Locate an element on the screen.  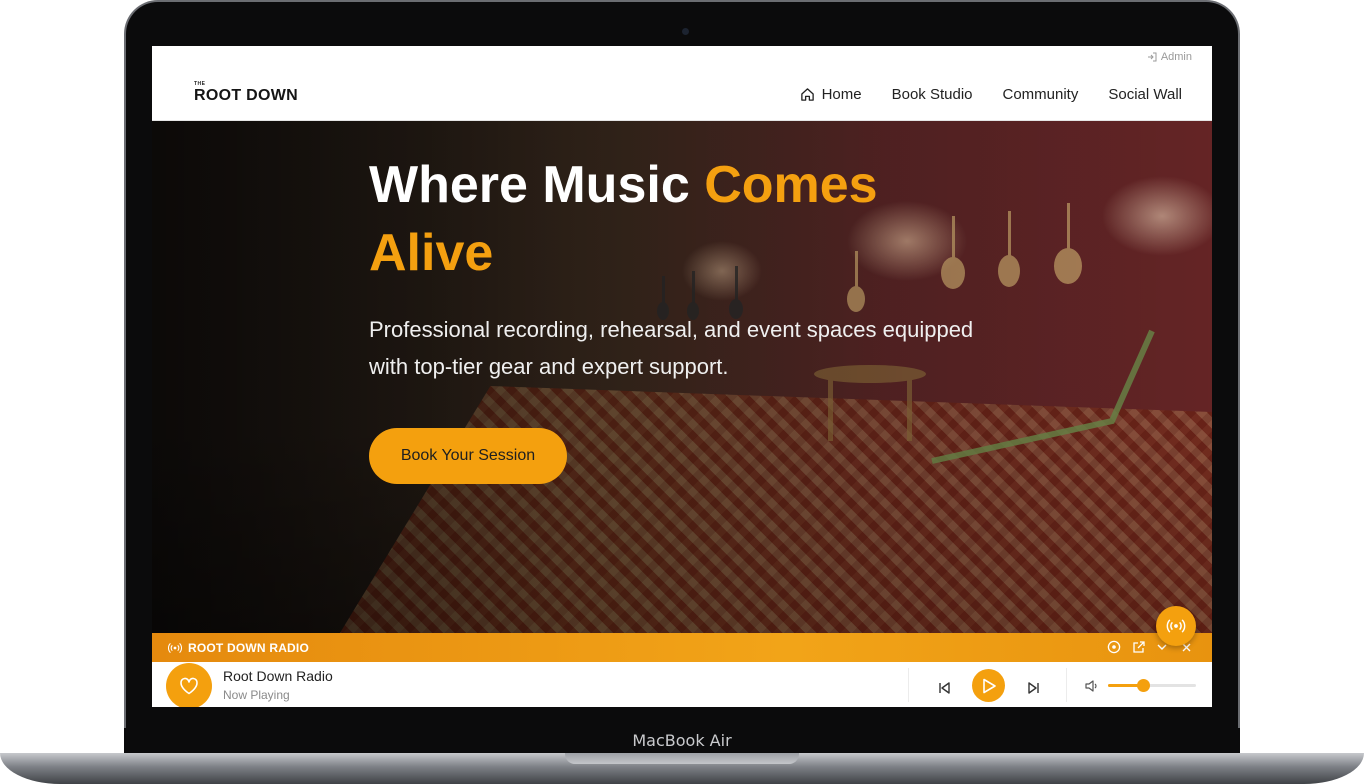
admin-label: Admin is located at coordinates (1176, 57).